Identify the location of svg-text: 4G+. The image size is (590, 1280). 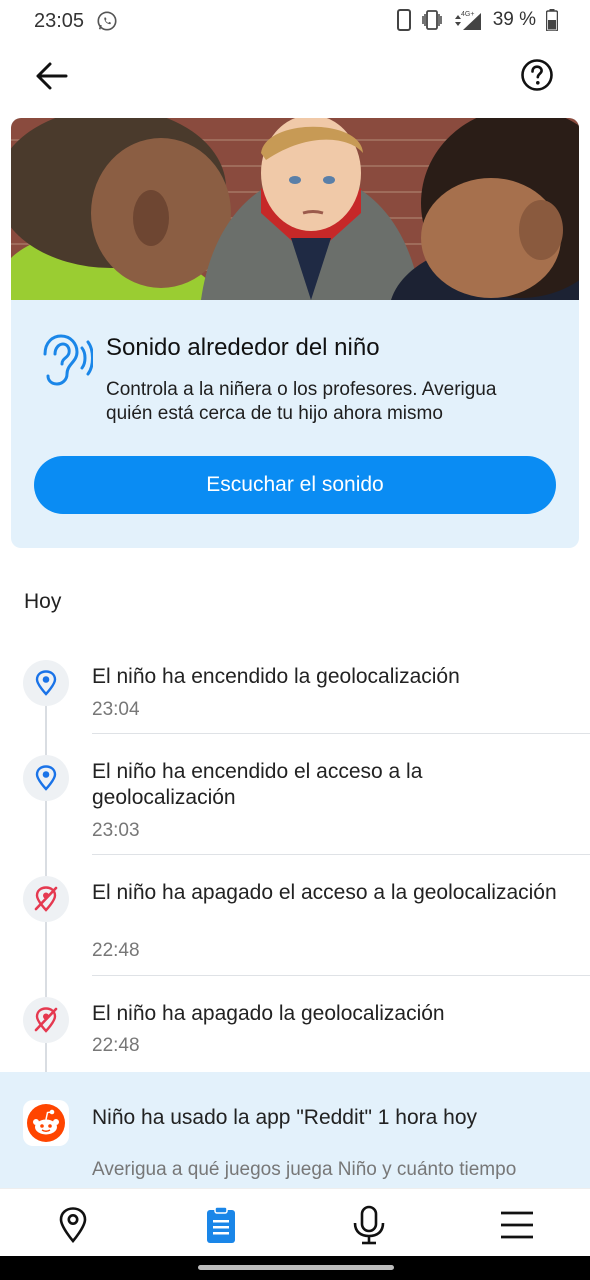
(467, 14).